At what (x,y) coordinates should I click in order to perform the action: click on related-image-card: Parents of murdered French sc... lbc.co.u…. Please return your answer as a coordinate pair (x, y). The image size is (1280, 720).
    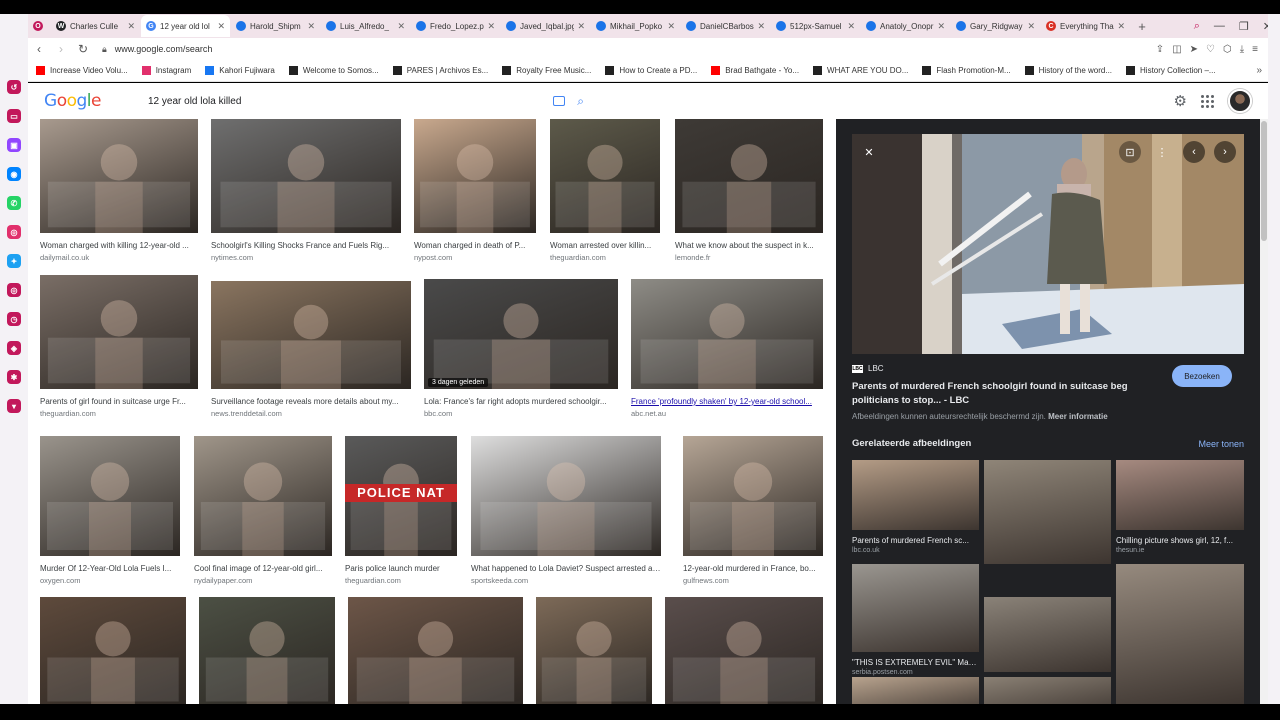
    Looking at the image, I should click on (915, 507).